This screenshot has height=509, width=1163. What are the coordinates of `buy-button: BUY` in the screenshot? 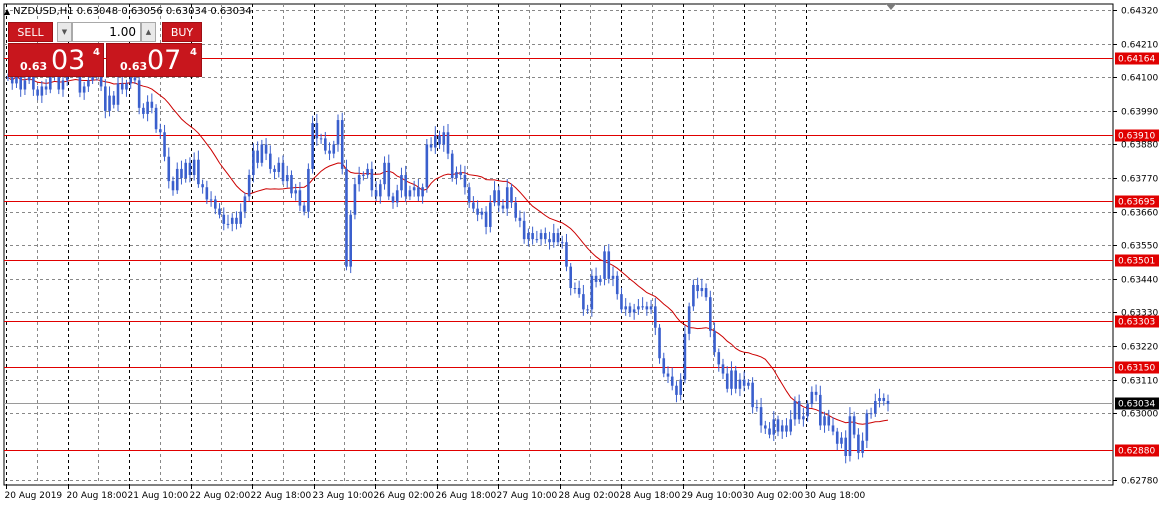 It's located at (182, 32).